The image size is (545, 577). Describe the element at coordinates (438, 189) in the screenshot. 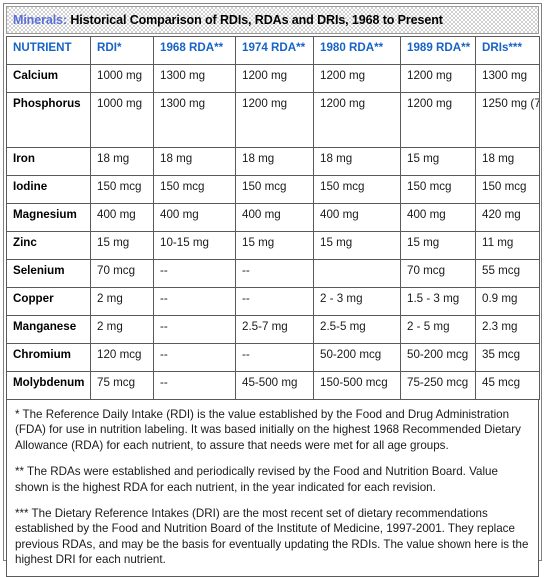

I see `cell-rda-1989: 150 mcg` at that location.